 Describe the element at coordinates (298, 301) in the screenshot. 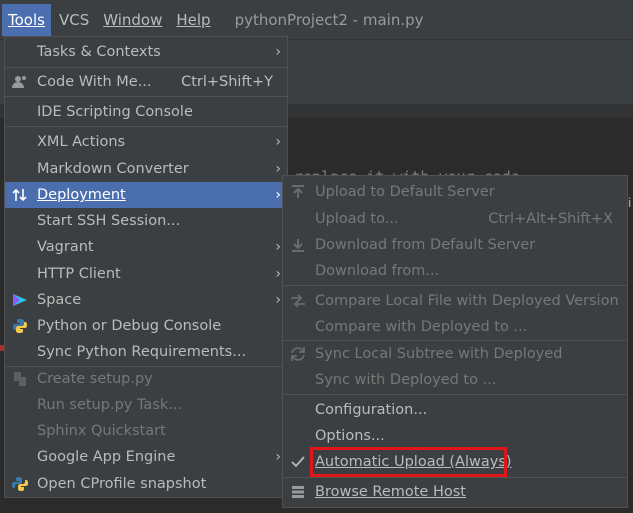

I see `compare-icon` at that location.